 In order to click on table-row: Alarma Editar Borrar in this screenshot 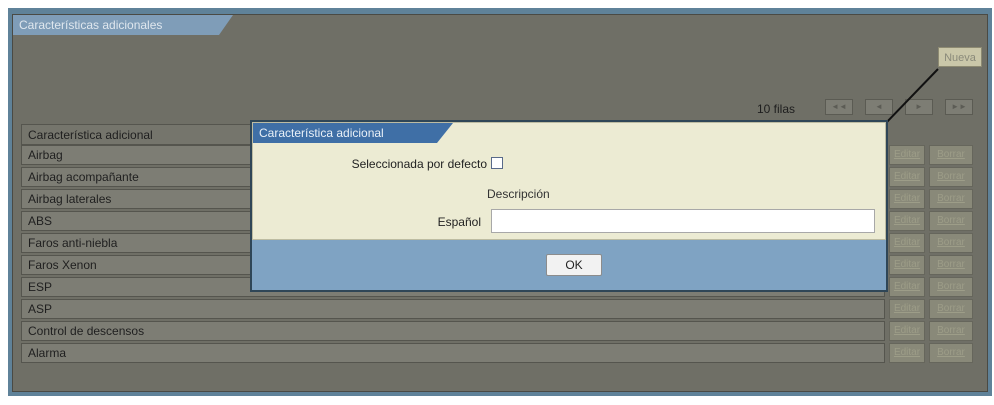, I will do `click(501, 353)`.